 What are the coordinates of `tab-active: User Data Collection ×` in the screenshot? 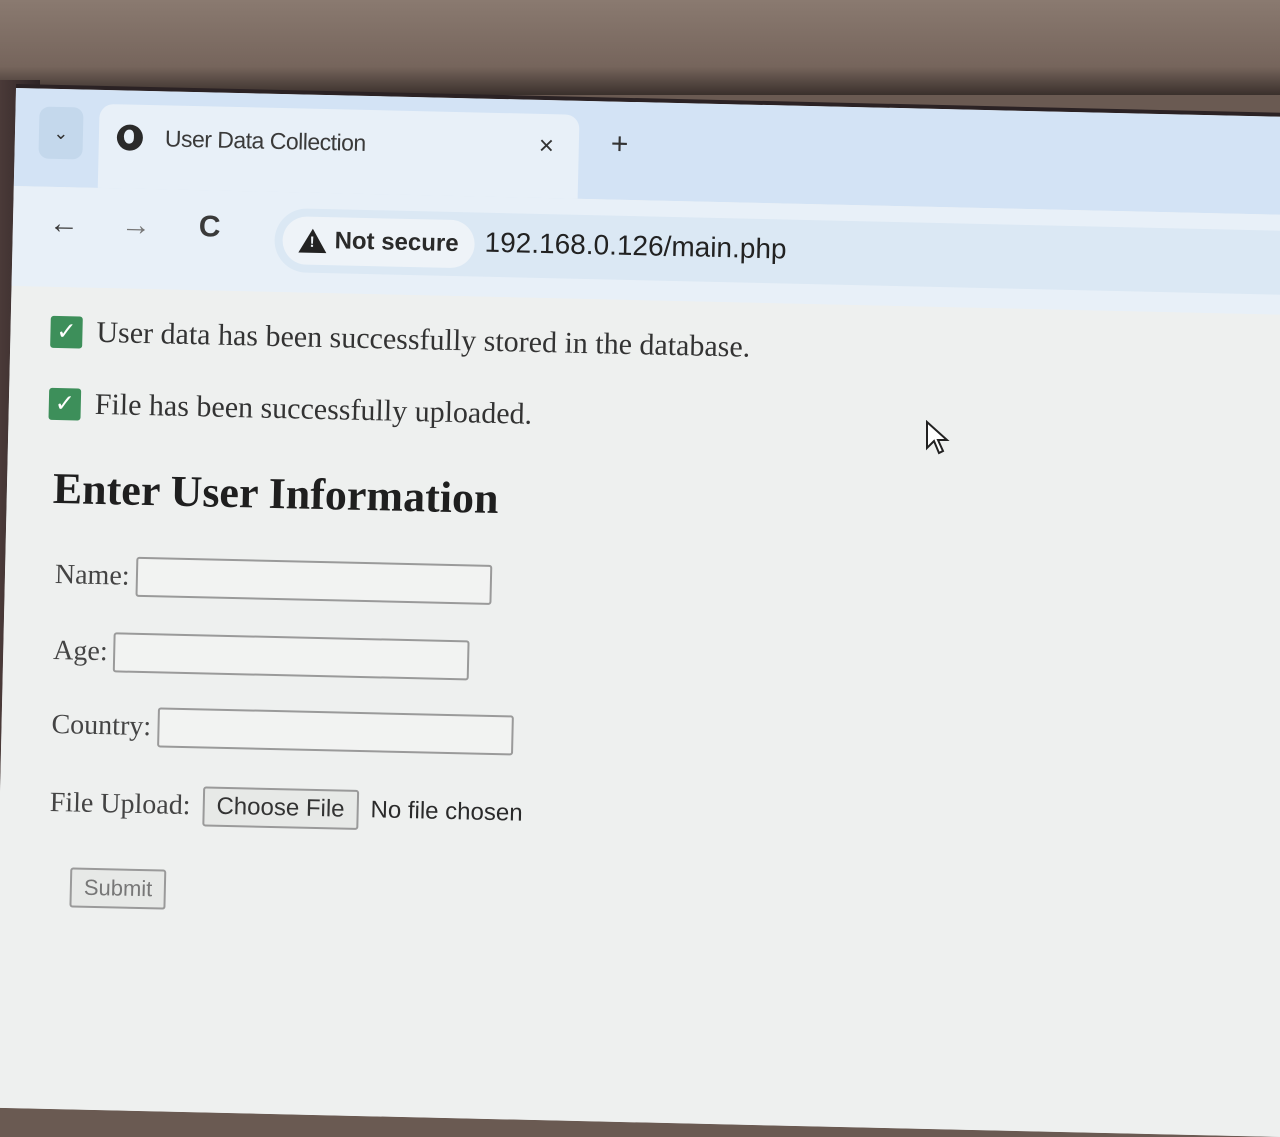 It's located at (338, 151).